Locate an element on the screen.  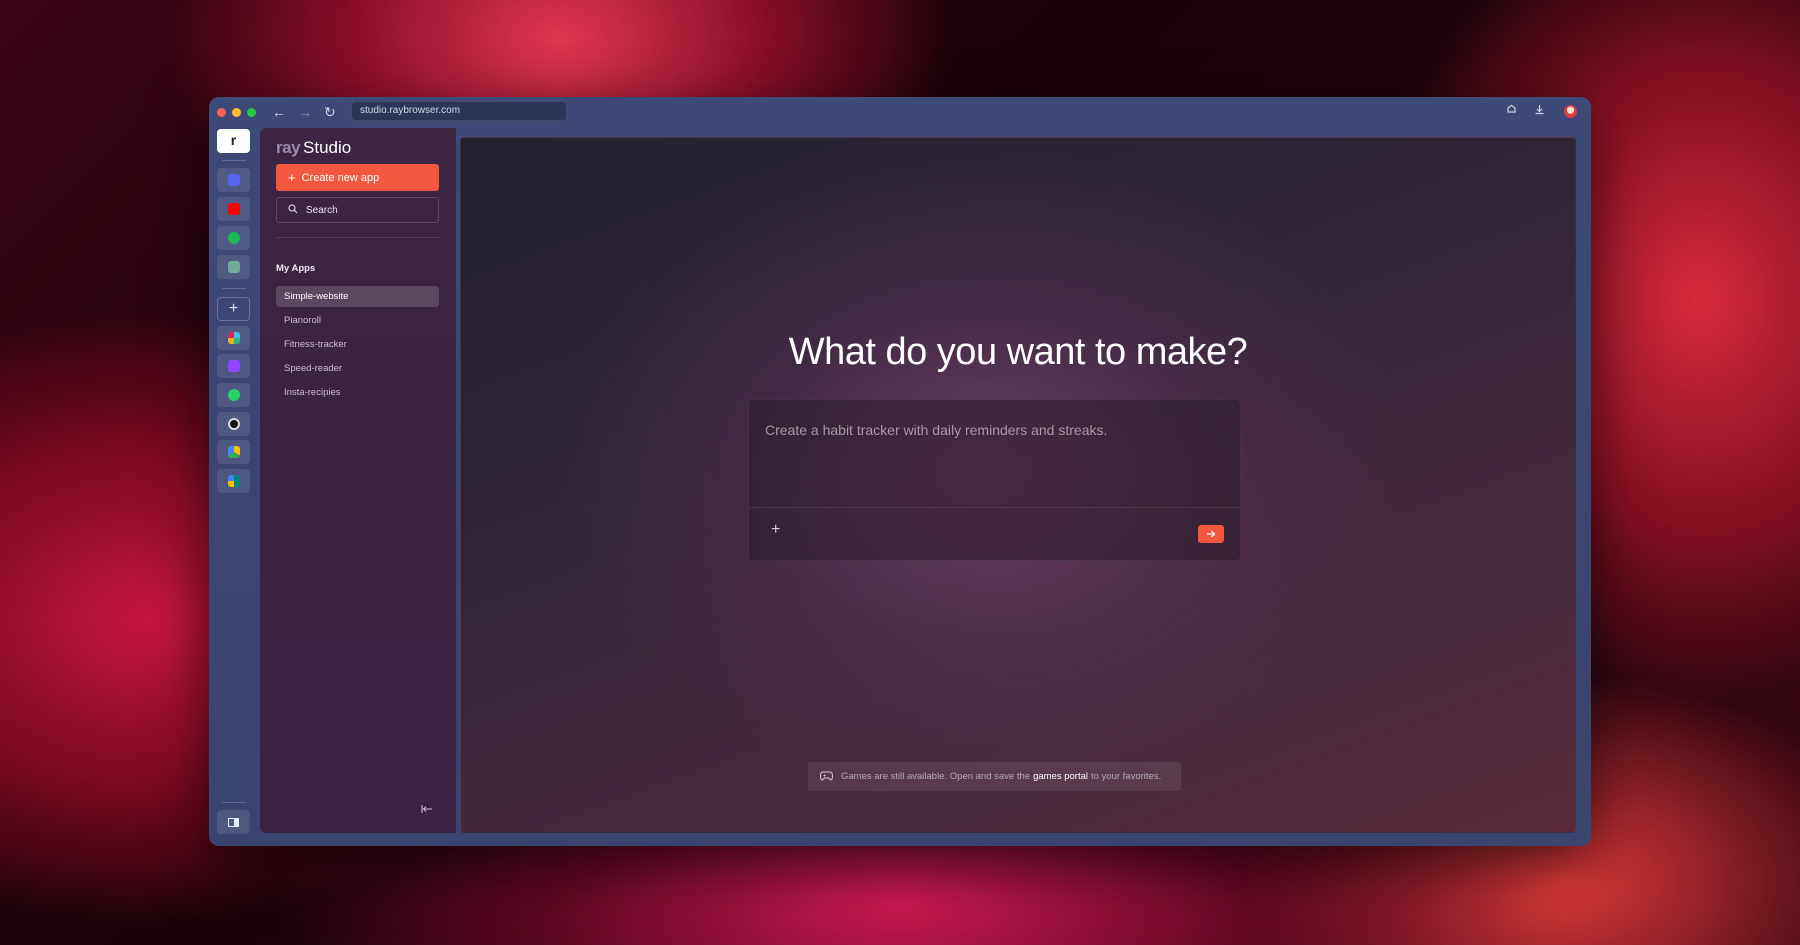
github-icon is located at coordinates (233, 424).